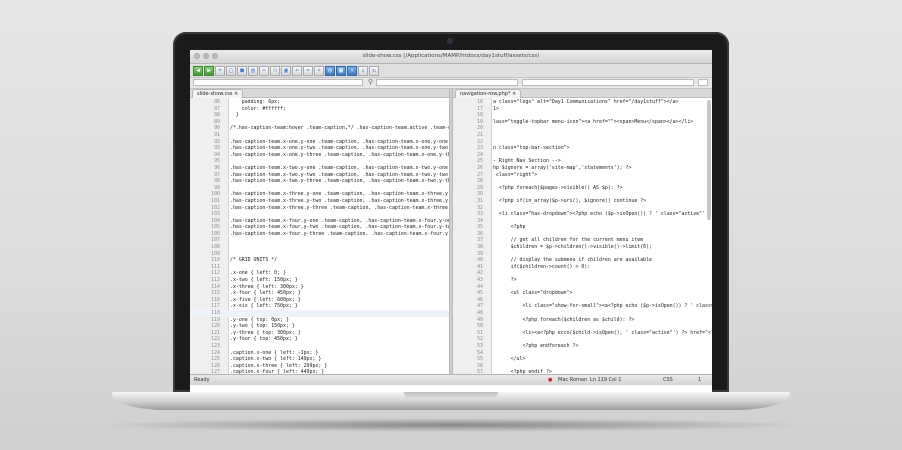 This screenshot has height=450, width=902. What do you see at coordinates (582, 293) in the screenshot?
I see `code-line: 45 <ul class="dropdown">` at bounding box center [582, 293].